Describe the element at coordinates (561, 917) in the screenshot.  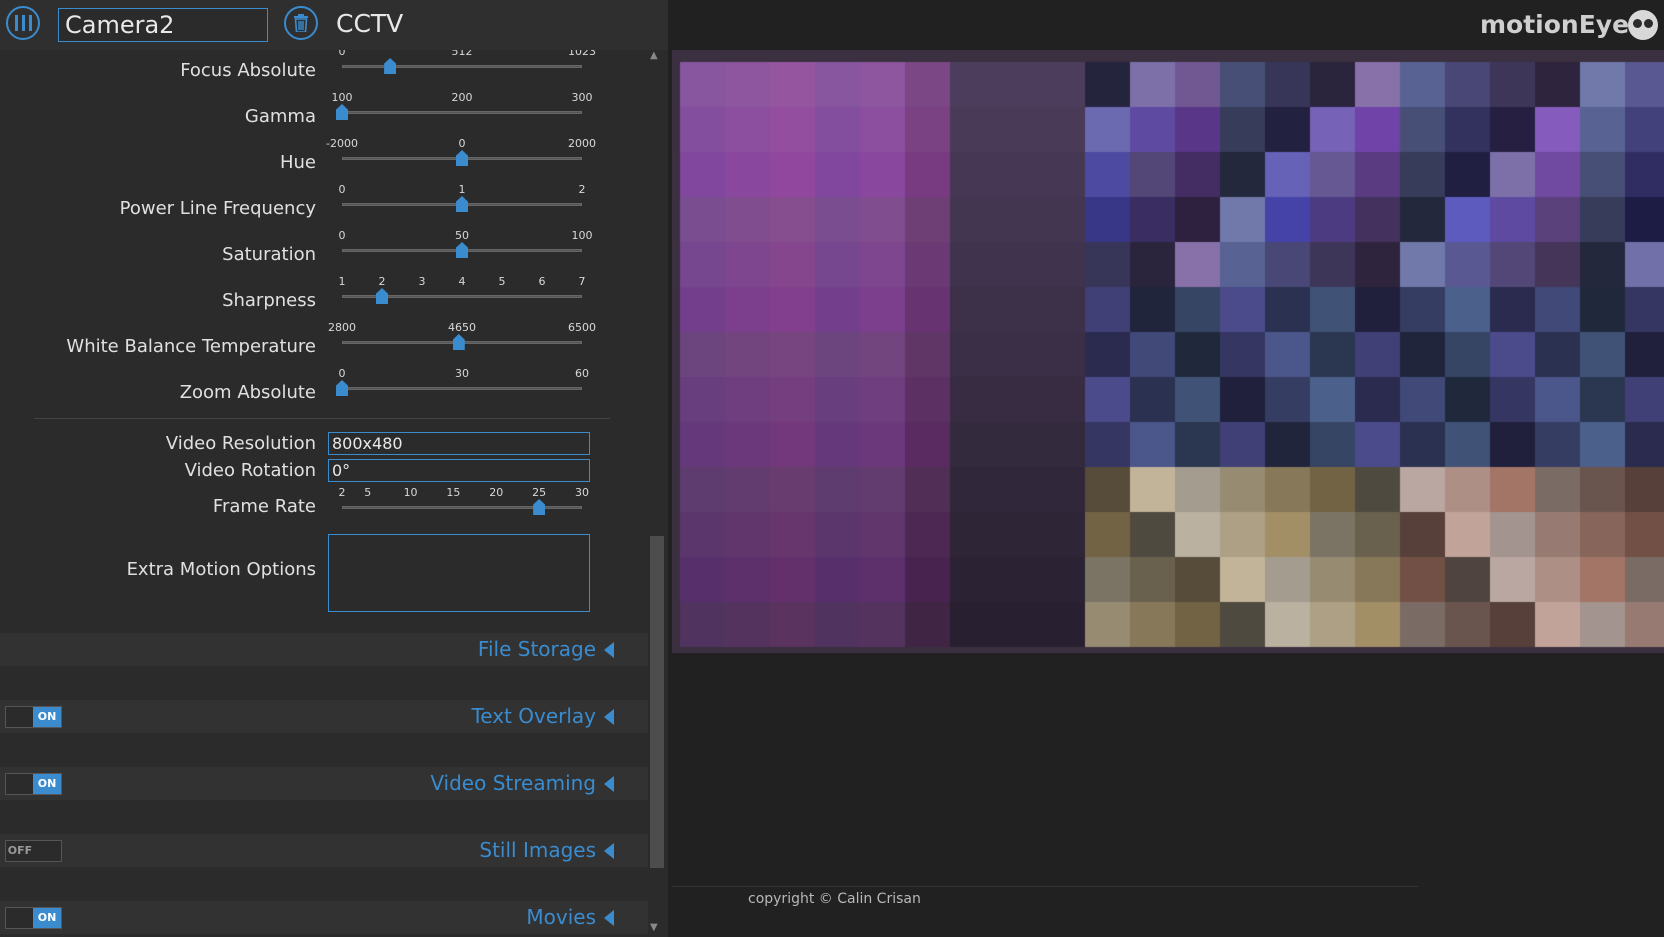
I see `section-title: Movies` at that location.